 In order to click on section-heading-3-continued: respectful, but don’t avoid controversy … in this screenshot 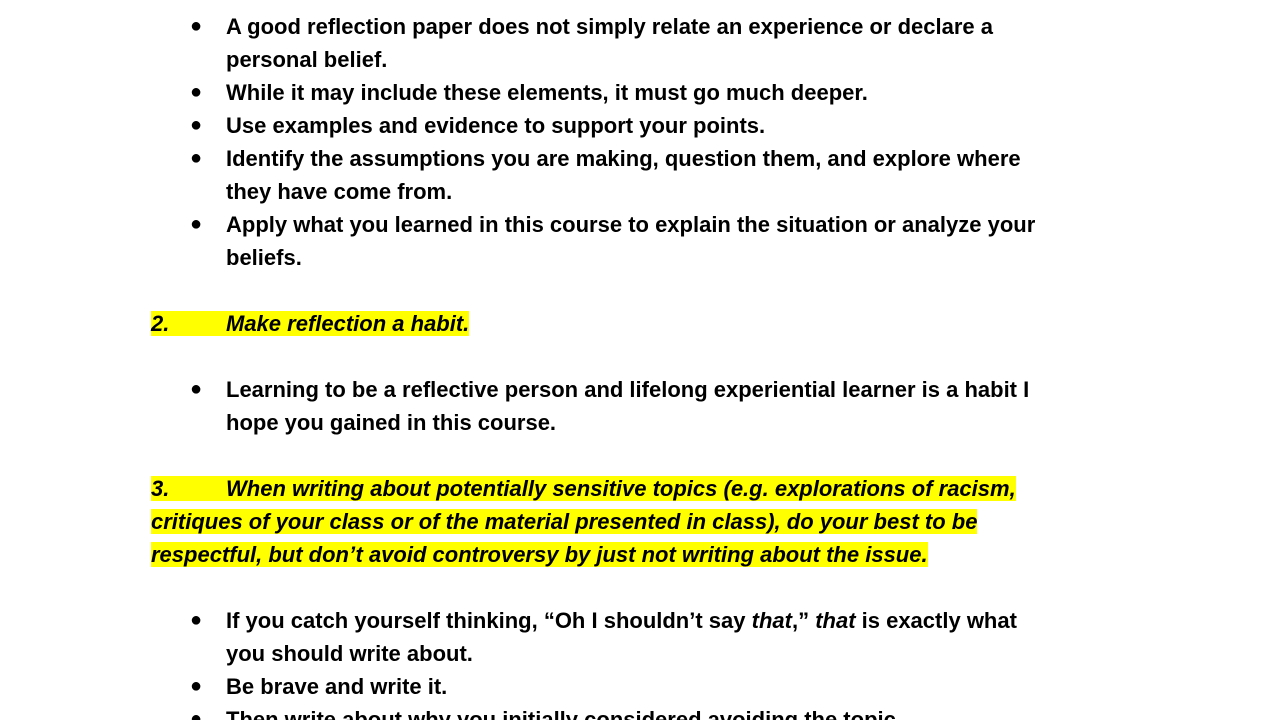, I will do `click(539, 554)`.